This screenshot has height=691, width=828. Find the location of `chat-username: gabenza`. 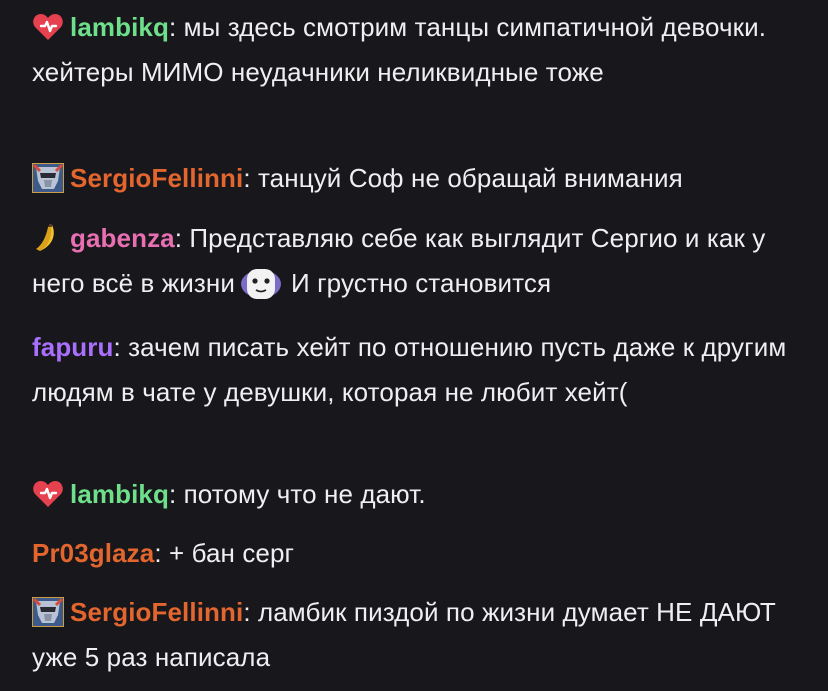

chat-username: gabenza is located at coordinates (122, 238).